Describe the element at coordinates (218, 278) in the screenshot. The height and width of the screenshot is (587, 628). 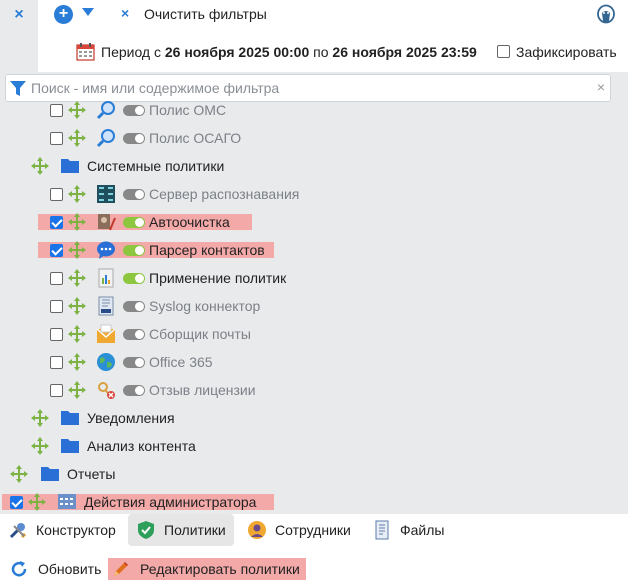
I see `tree-item-label: Применение политик` at that location.